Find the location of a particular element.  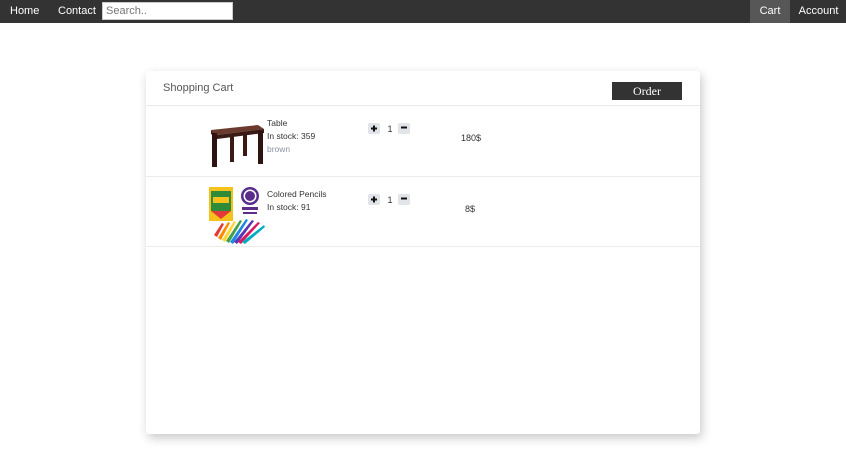

nav-home-link: Home is located at coordinates (24, 11).